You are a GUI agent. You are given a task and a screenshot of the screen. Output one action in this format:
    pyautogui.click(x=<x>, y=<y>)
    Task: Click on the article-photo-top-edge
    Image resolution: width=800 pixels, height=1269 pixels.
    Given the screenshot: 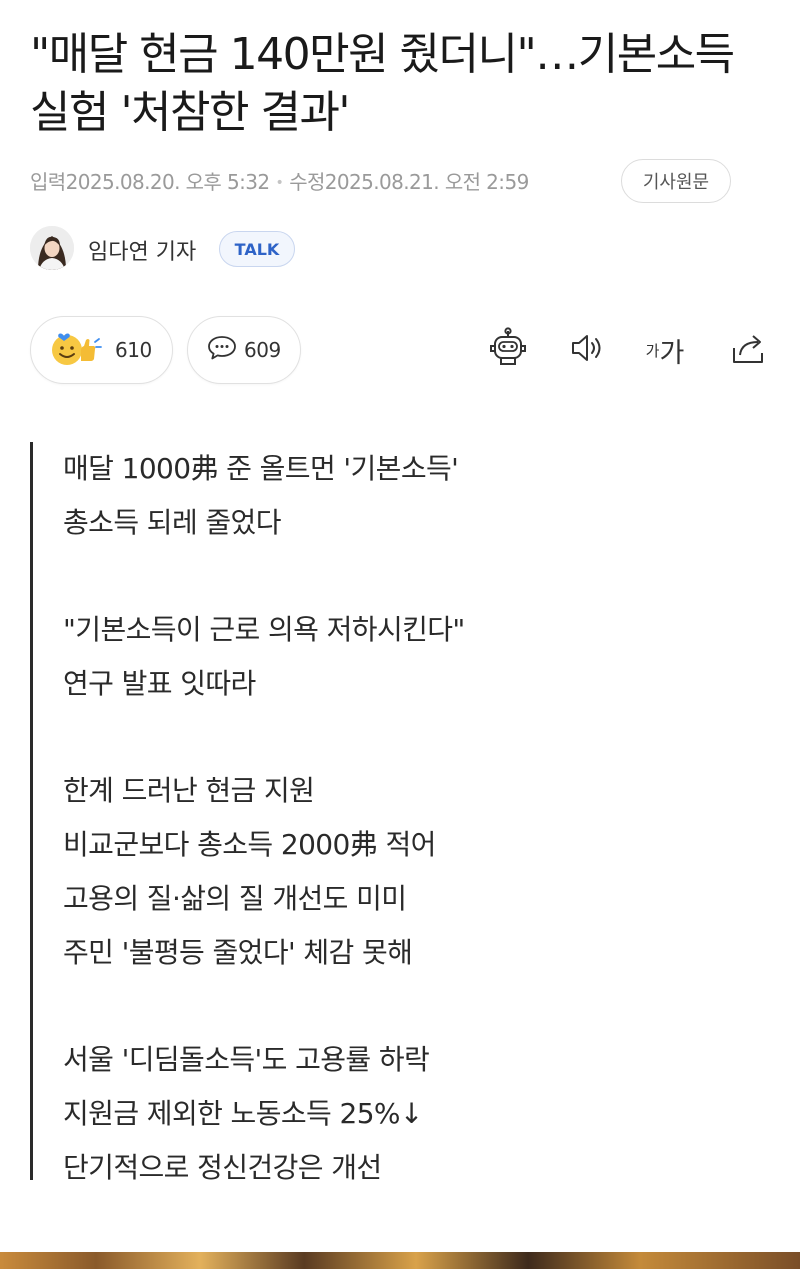 What is the action you would take?
    pyautogui.click(x=400, y=1260)
    